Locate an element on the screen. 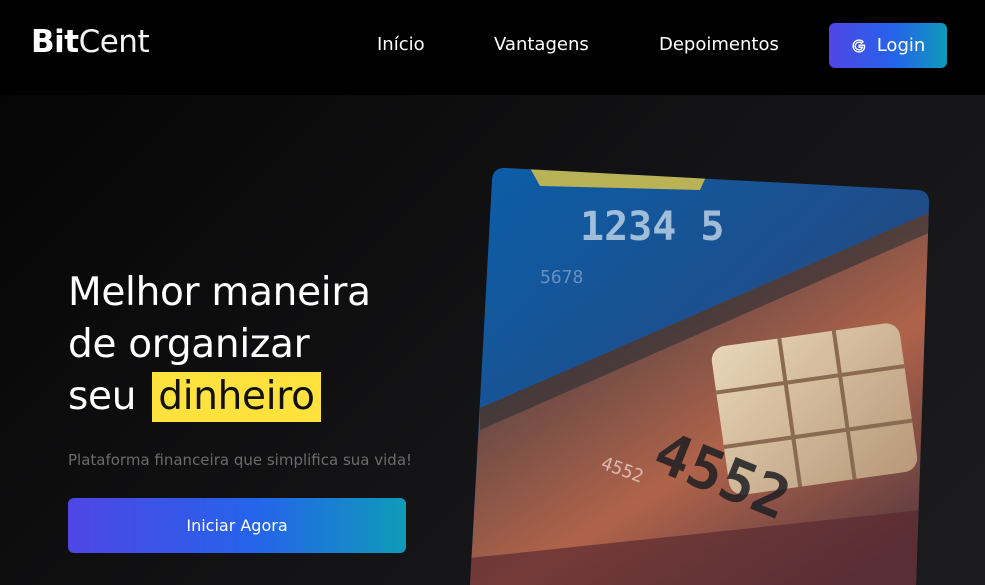  brand-logo: Bit Cent is located at coordinates (90, 42).